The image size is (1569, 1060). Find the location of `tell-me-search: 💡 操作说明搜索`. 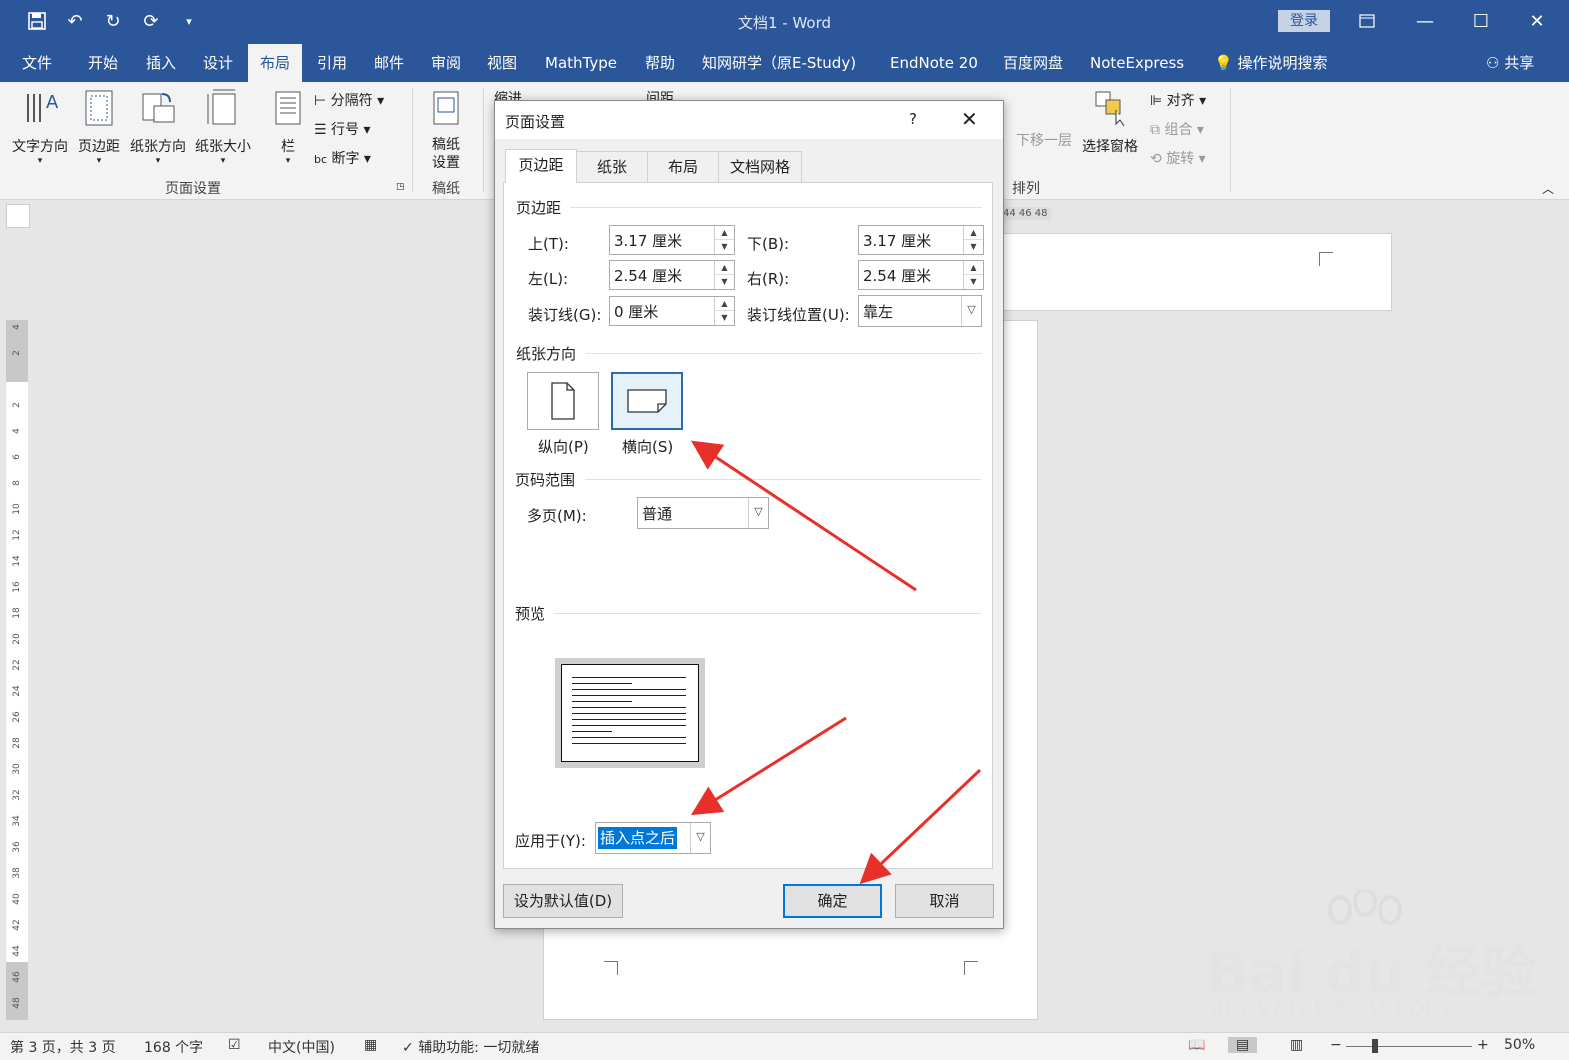

tell-me-search: 💡 操作说明搜索 is located at coordinates (1270, 63).